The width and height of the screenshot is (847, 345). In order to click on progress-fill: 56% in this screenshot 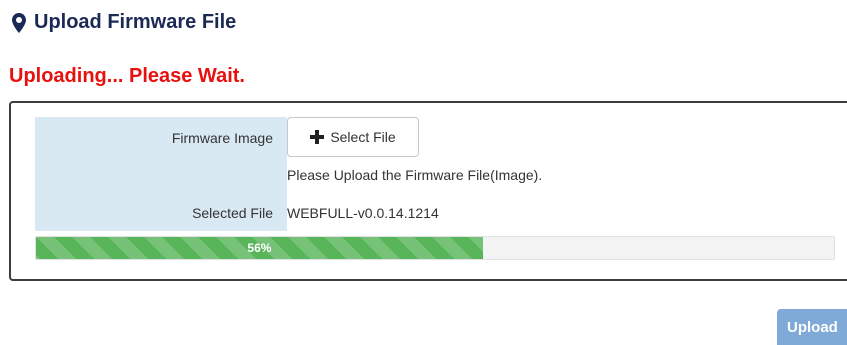, I will do `click(259, 248)`.